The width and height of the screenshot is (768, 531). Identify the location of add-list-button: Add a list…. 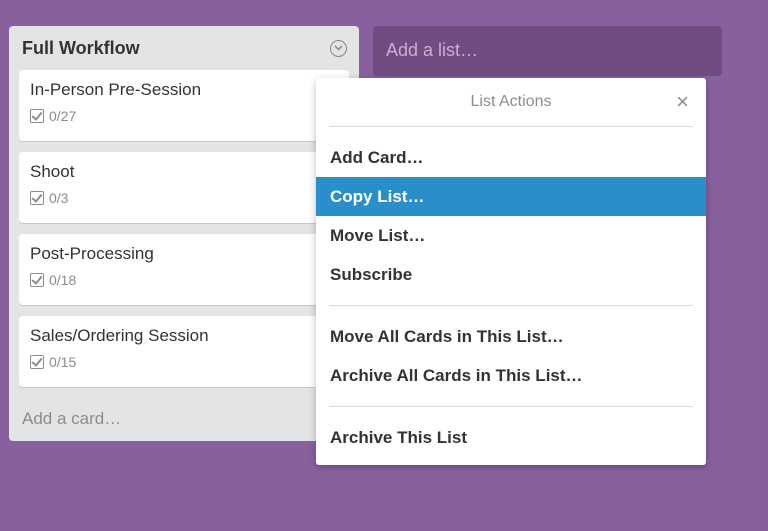
(547, 51).